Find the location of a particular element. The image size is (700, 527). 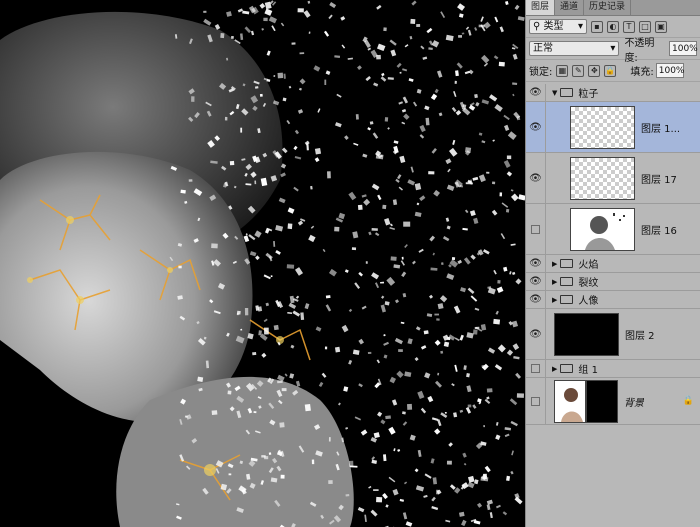

layer-name: 组 1 is located at coordinates (588, 370).